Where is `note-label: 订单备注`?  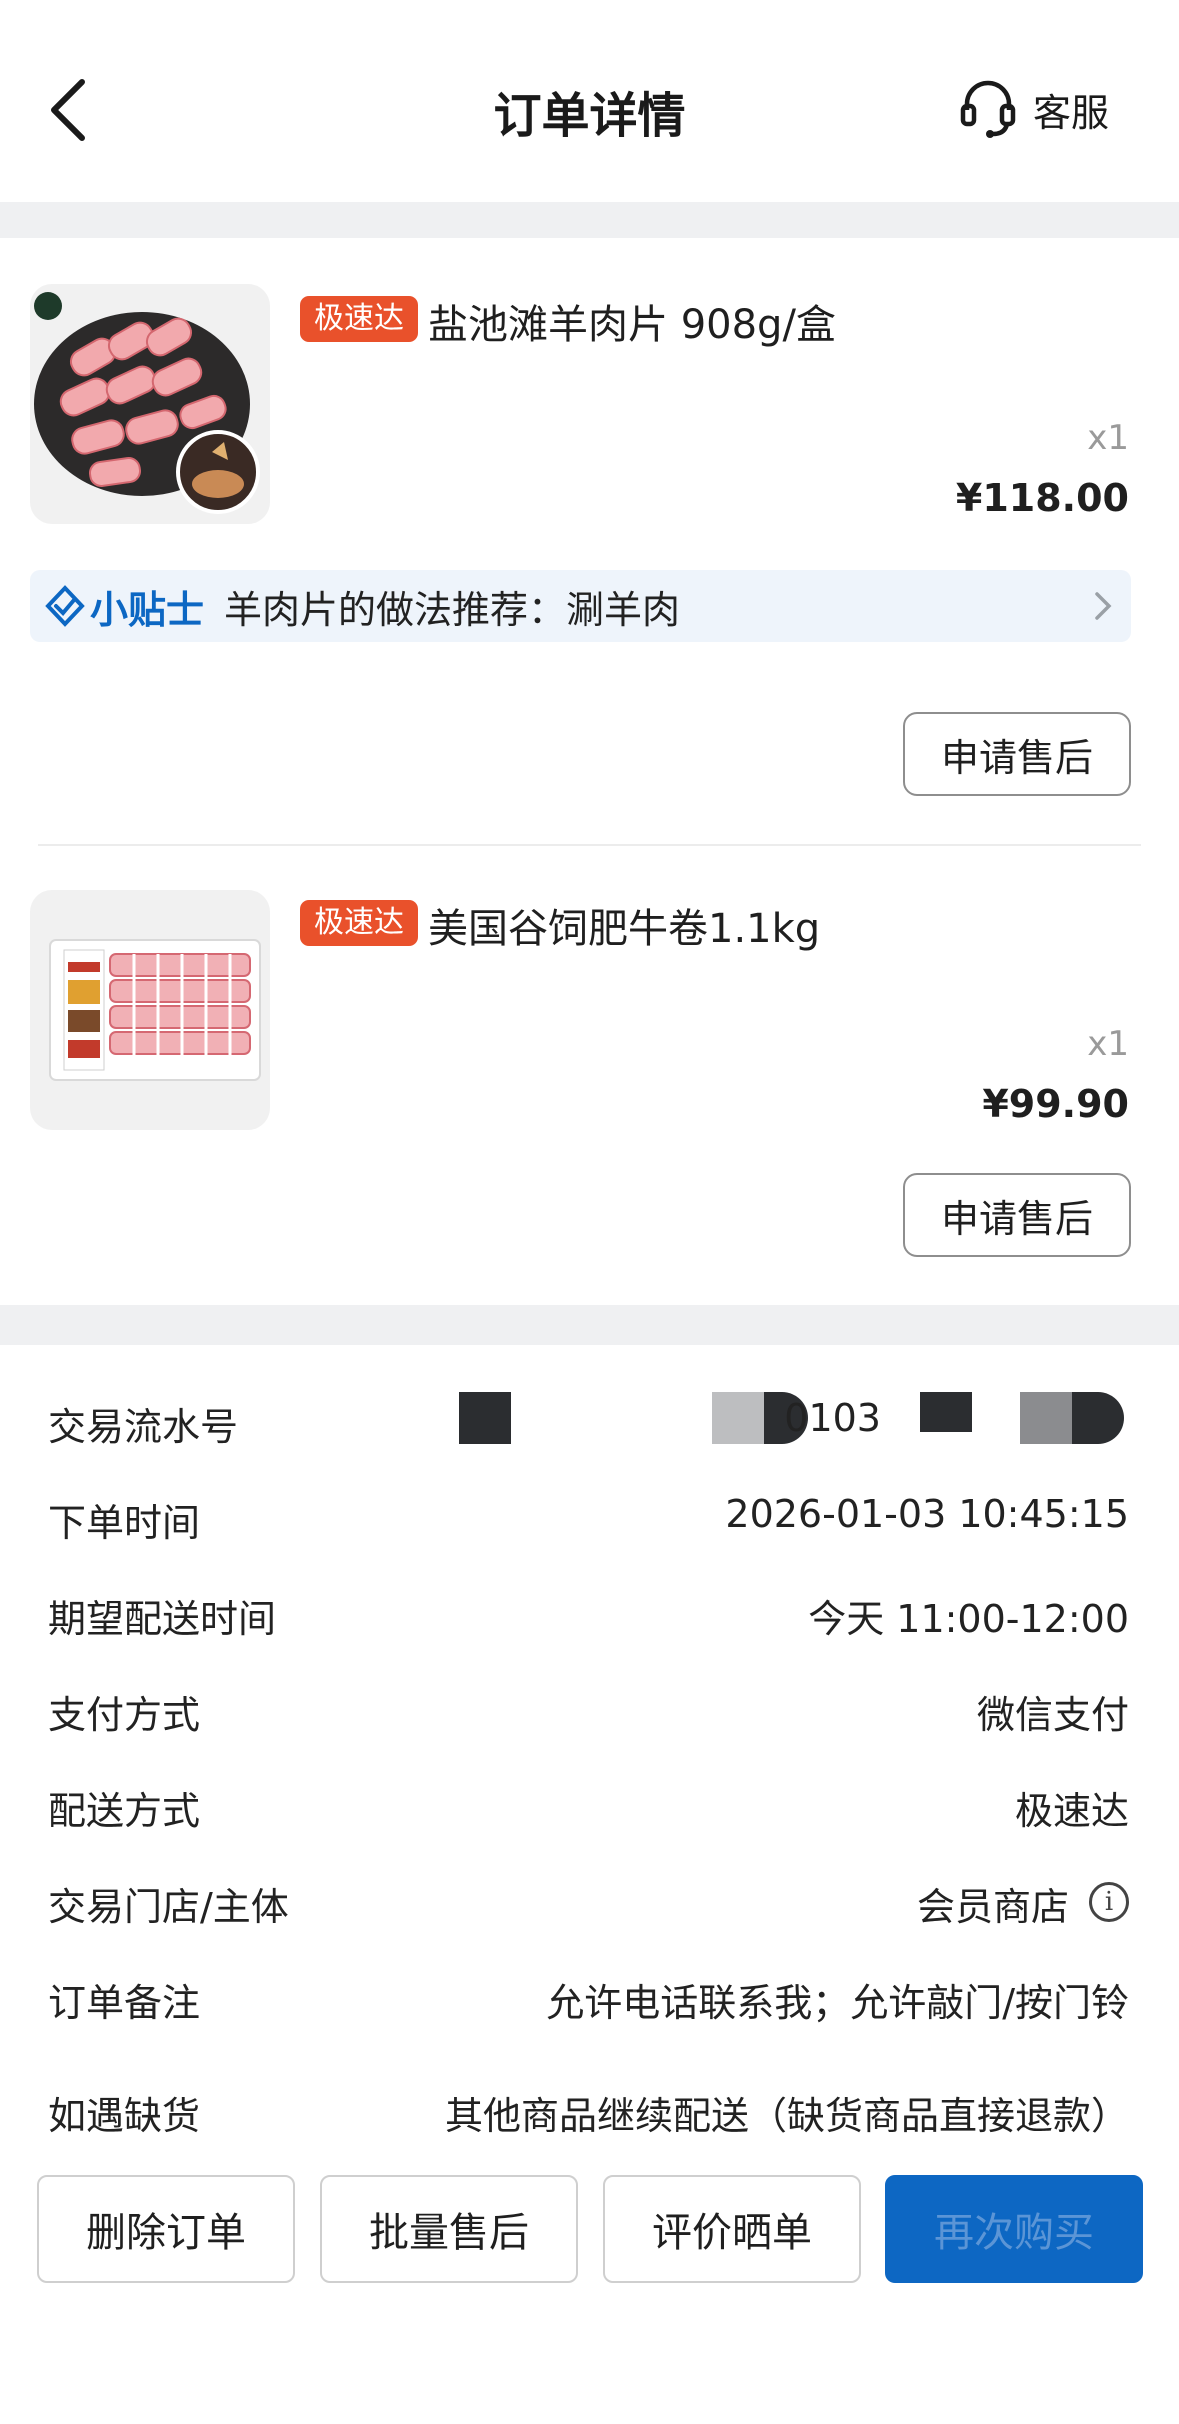
note-label: 订单备注 is located at coordinates (124, 2003).